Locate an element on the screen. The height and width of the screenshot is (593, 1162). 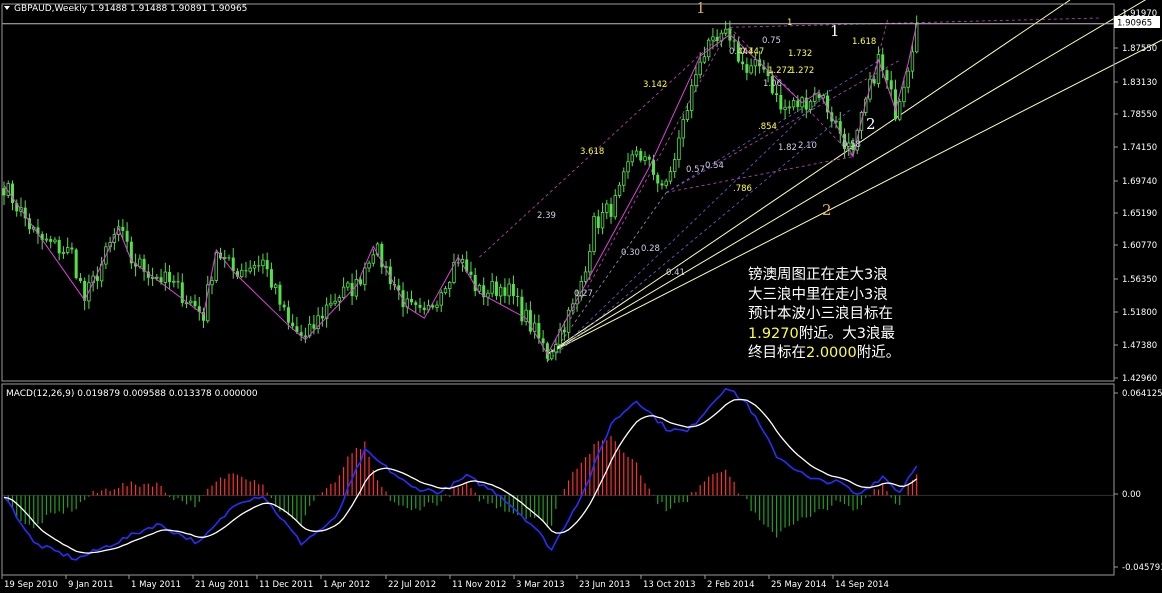
fib-level-label: 3.618 is located at coordinates (592, 152).